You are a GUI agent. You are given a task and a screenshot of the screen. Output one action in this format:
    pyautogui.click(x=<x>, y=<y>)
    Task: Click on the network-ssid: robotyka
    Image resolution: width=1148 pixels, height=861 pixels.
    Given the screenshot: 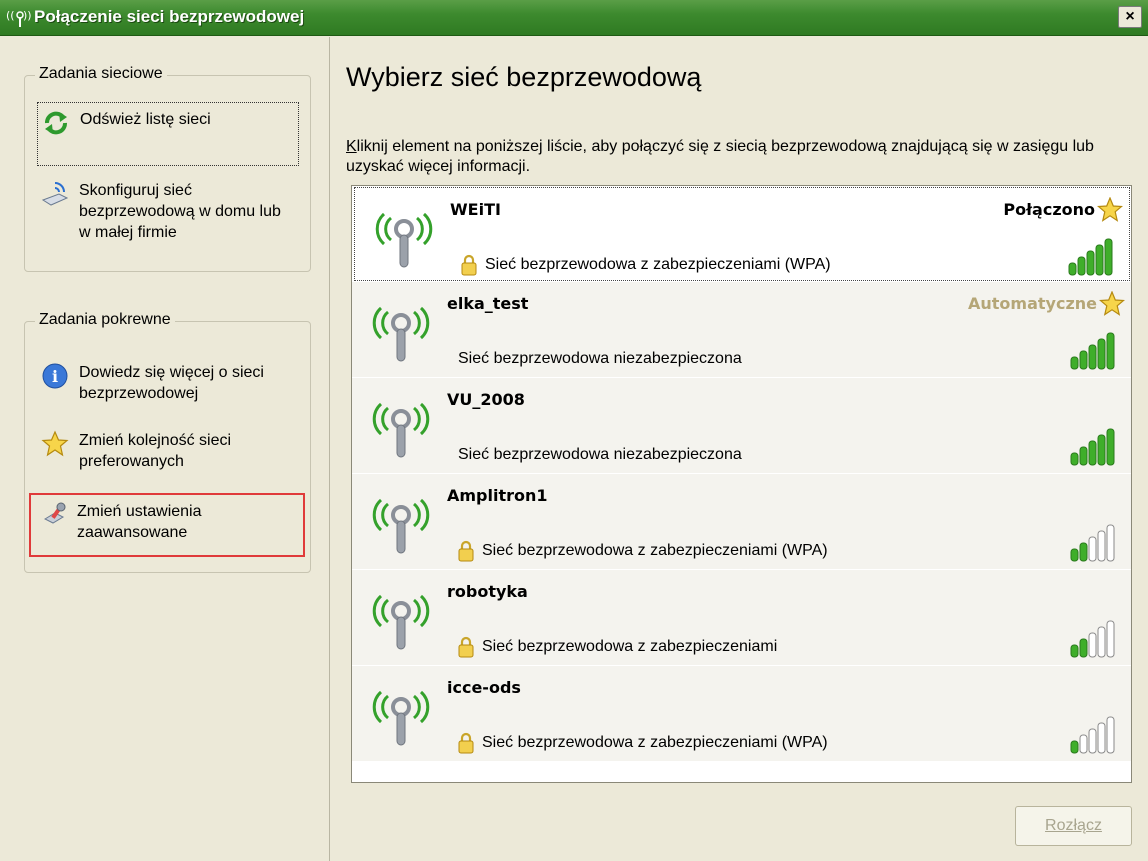 What is the action you would take?
    pyautogui.click(x=487, y=591)
    